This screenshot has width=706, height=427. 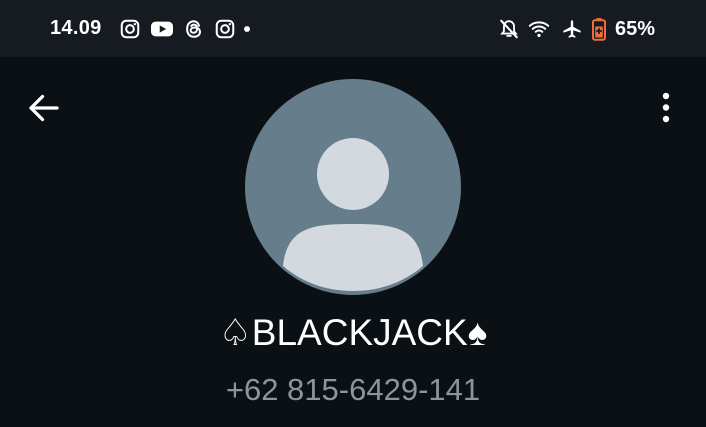 What do you see at coordinates (635, 29) in the screenshot?
I see `battery-percent: 65%` at bounding box center [635, 29].